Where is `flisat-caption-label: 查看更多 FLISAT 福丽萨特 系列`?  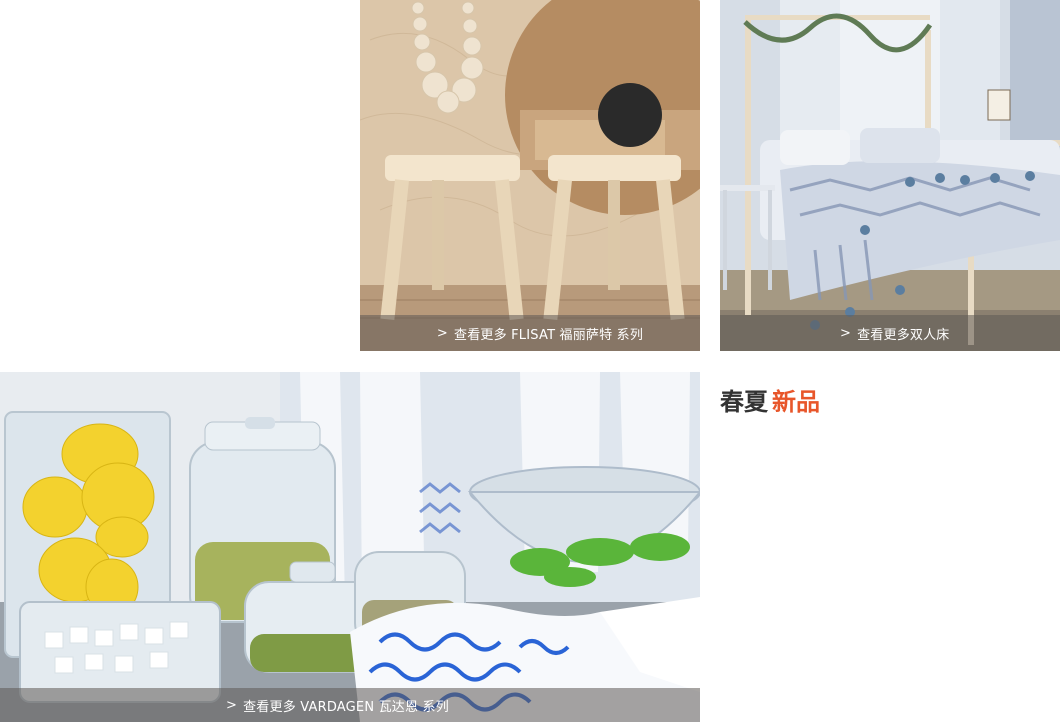
flisat-caption-label: 查看更多 FLISAT 福丽萨特 系列 is located at coordinates (549, 335).